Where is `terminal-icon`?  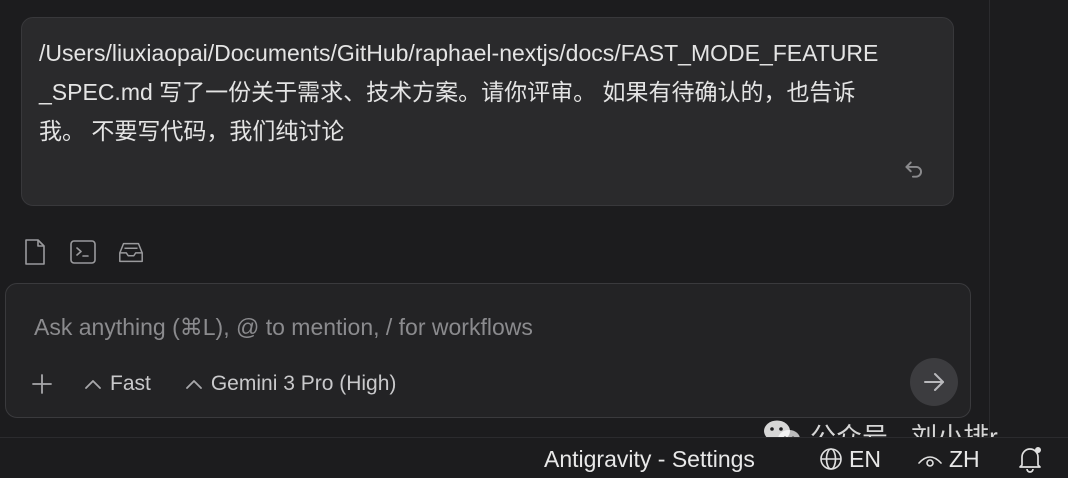
terminal-icon is located at coordinates (83, 252).